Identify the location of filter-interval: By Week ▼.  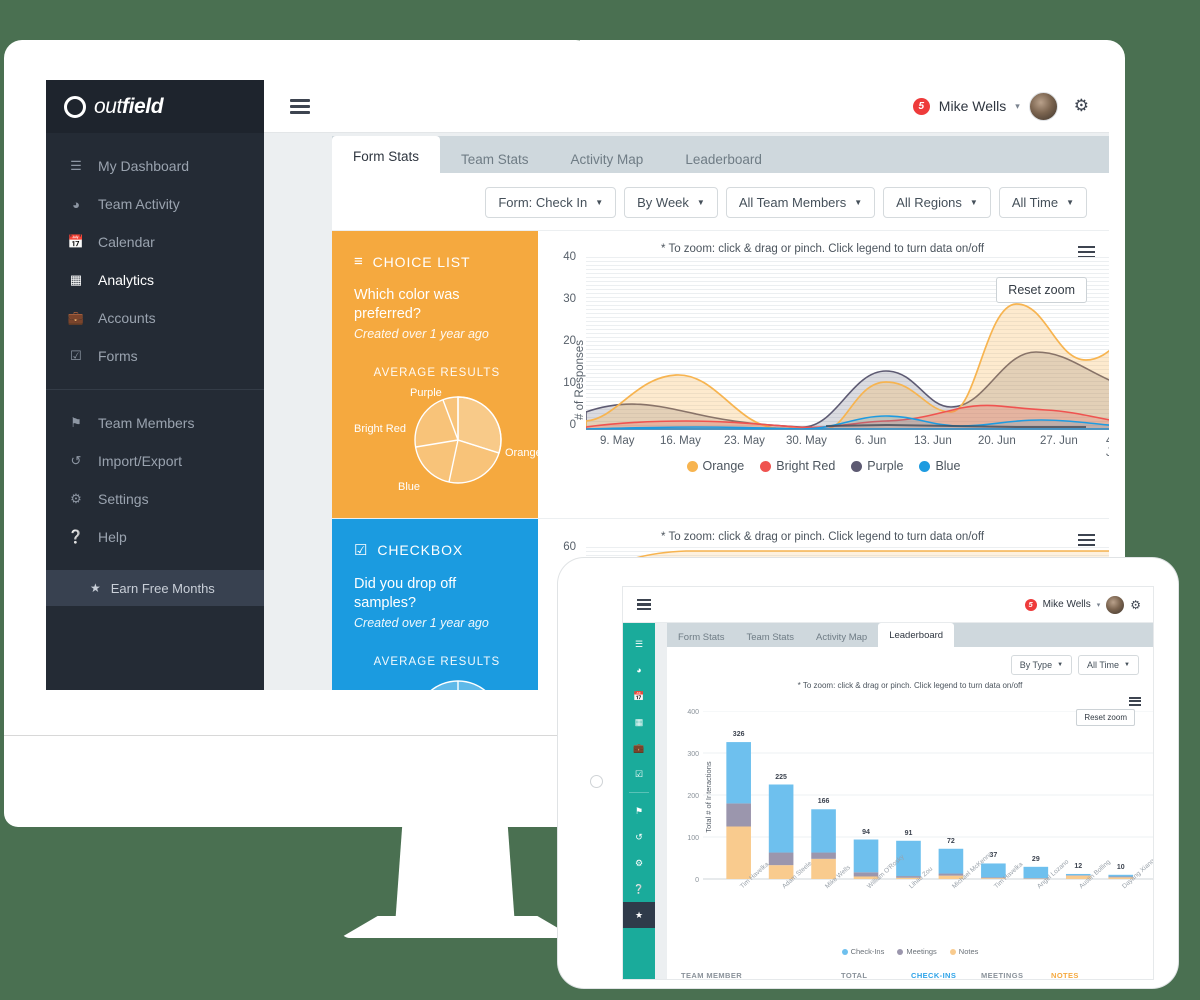
(671, 202).